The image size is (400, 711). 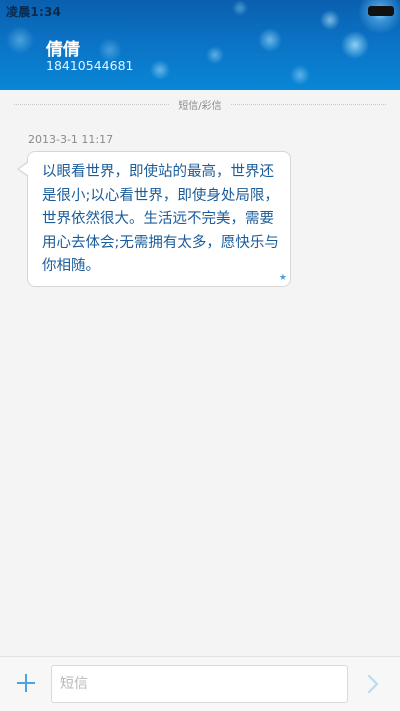 What do you see at coordinates (34, 12) in the screenshot?
I see `status-bar-time: 凌晨1:34` at bounding box center [34, 12].